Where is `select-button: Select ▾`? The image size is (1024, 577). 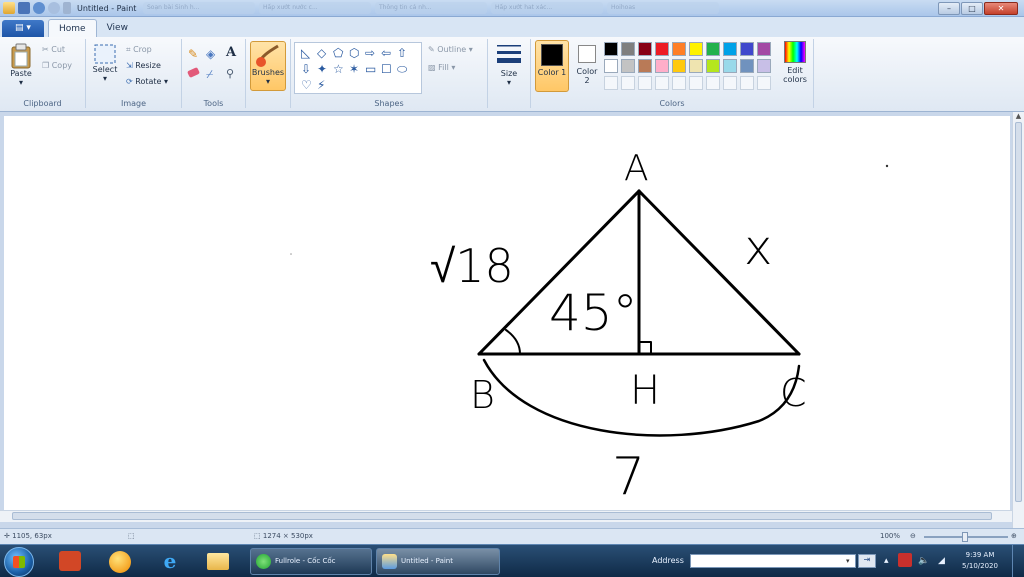
select-button: Select ▾ is located at coordinates (105, 63).